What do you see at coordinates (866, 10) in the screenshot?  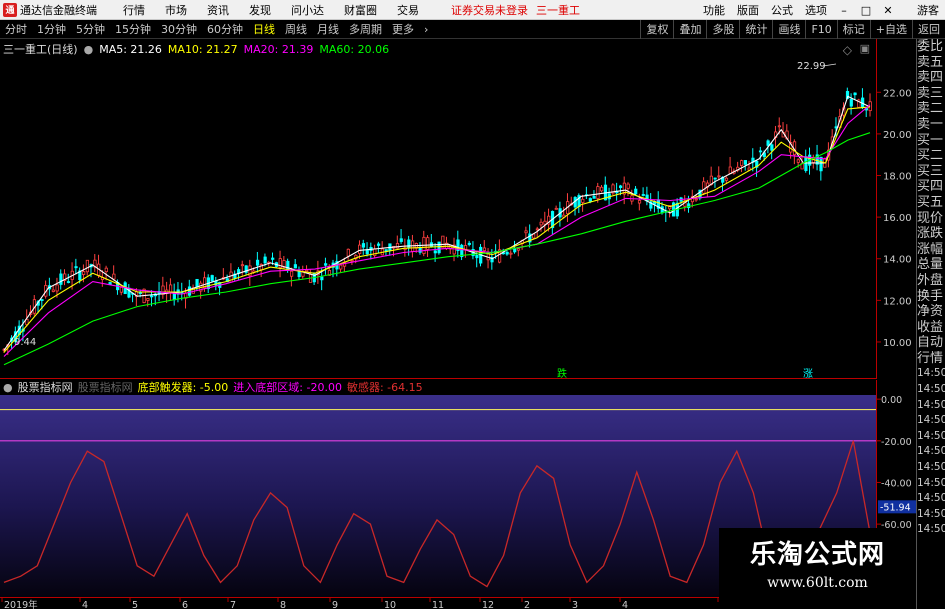 I see `maximize-icon: □` at bounding box center [866, 10].